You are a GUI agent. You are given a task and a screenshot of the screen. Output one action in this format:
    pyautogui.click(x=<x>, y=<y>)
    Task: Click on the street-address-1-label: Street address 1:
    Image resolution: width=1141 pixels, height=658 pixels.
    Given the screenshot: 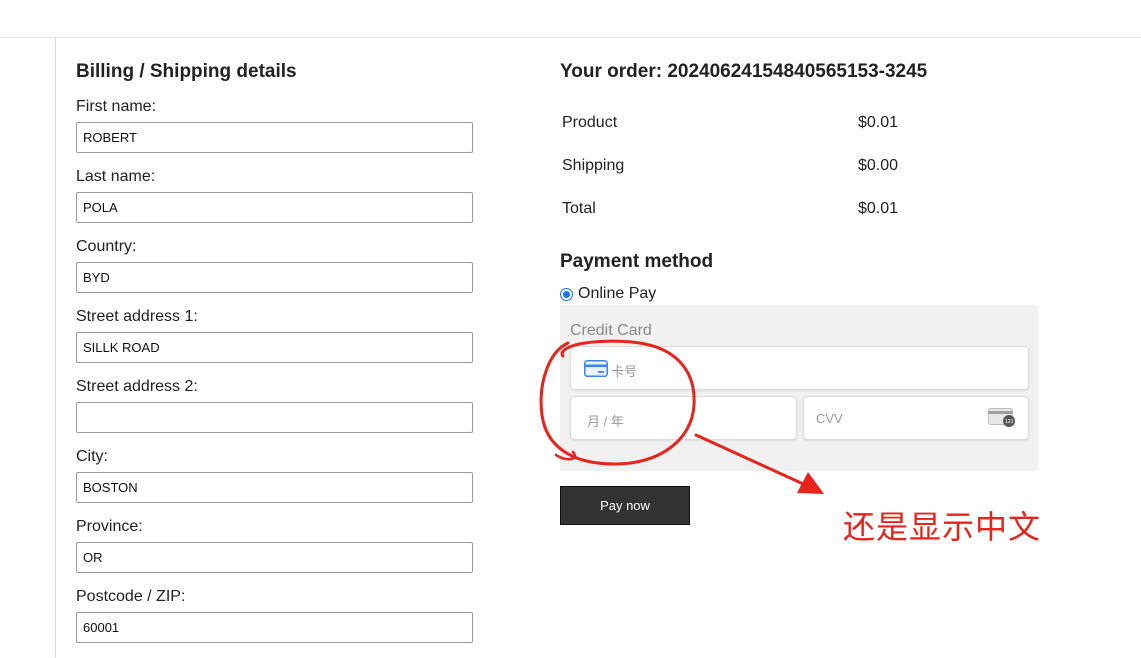 What is the action you would take?
    pyautogui.click(x=137, y=316)
    